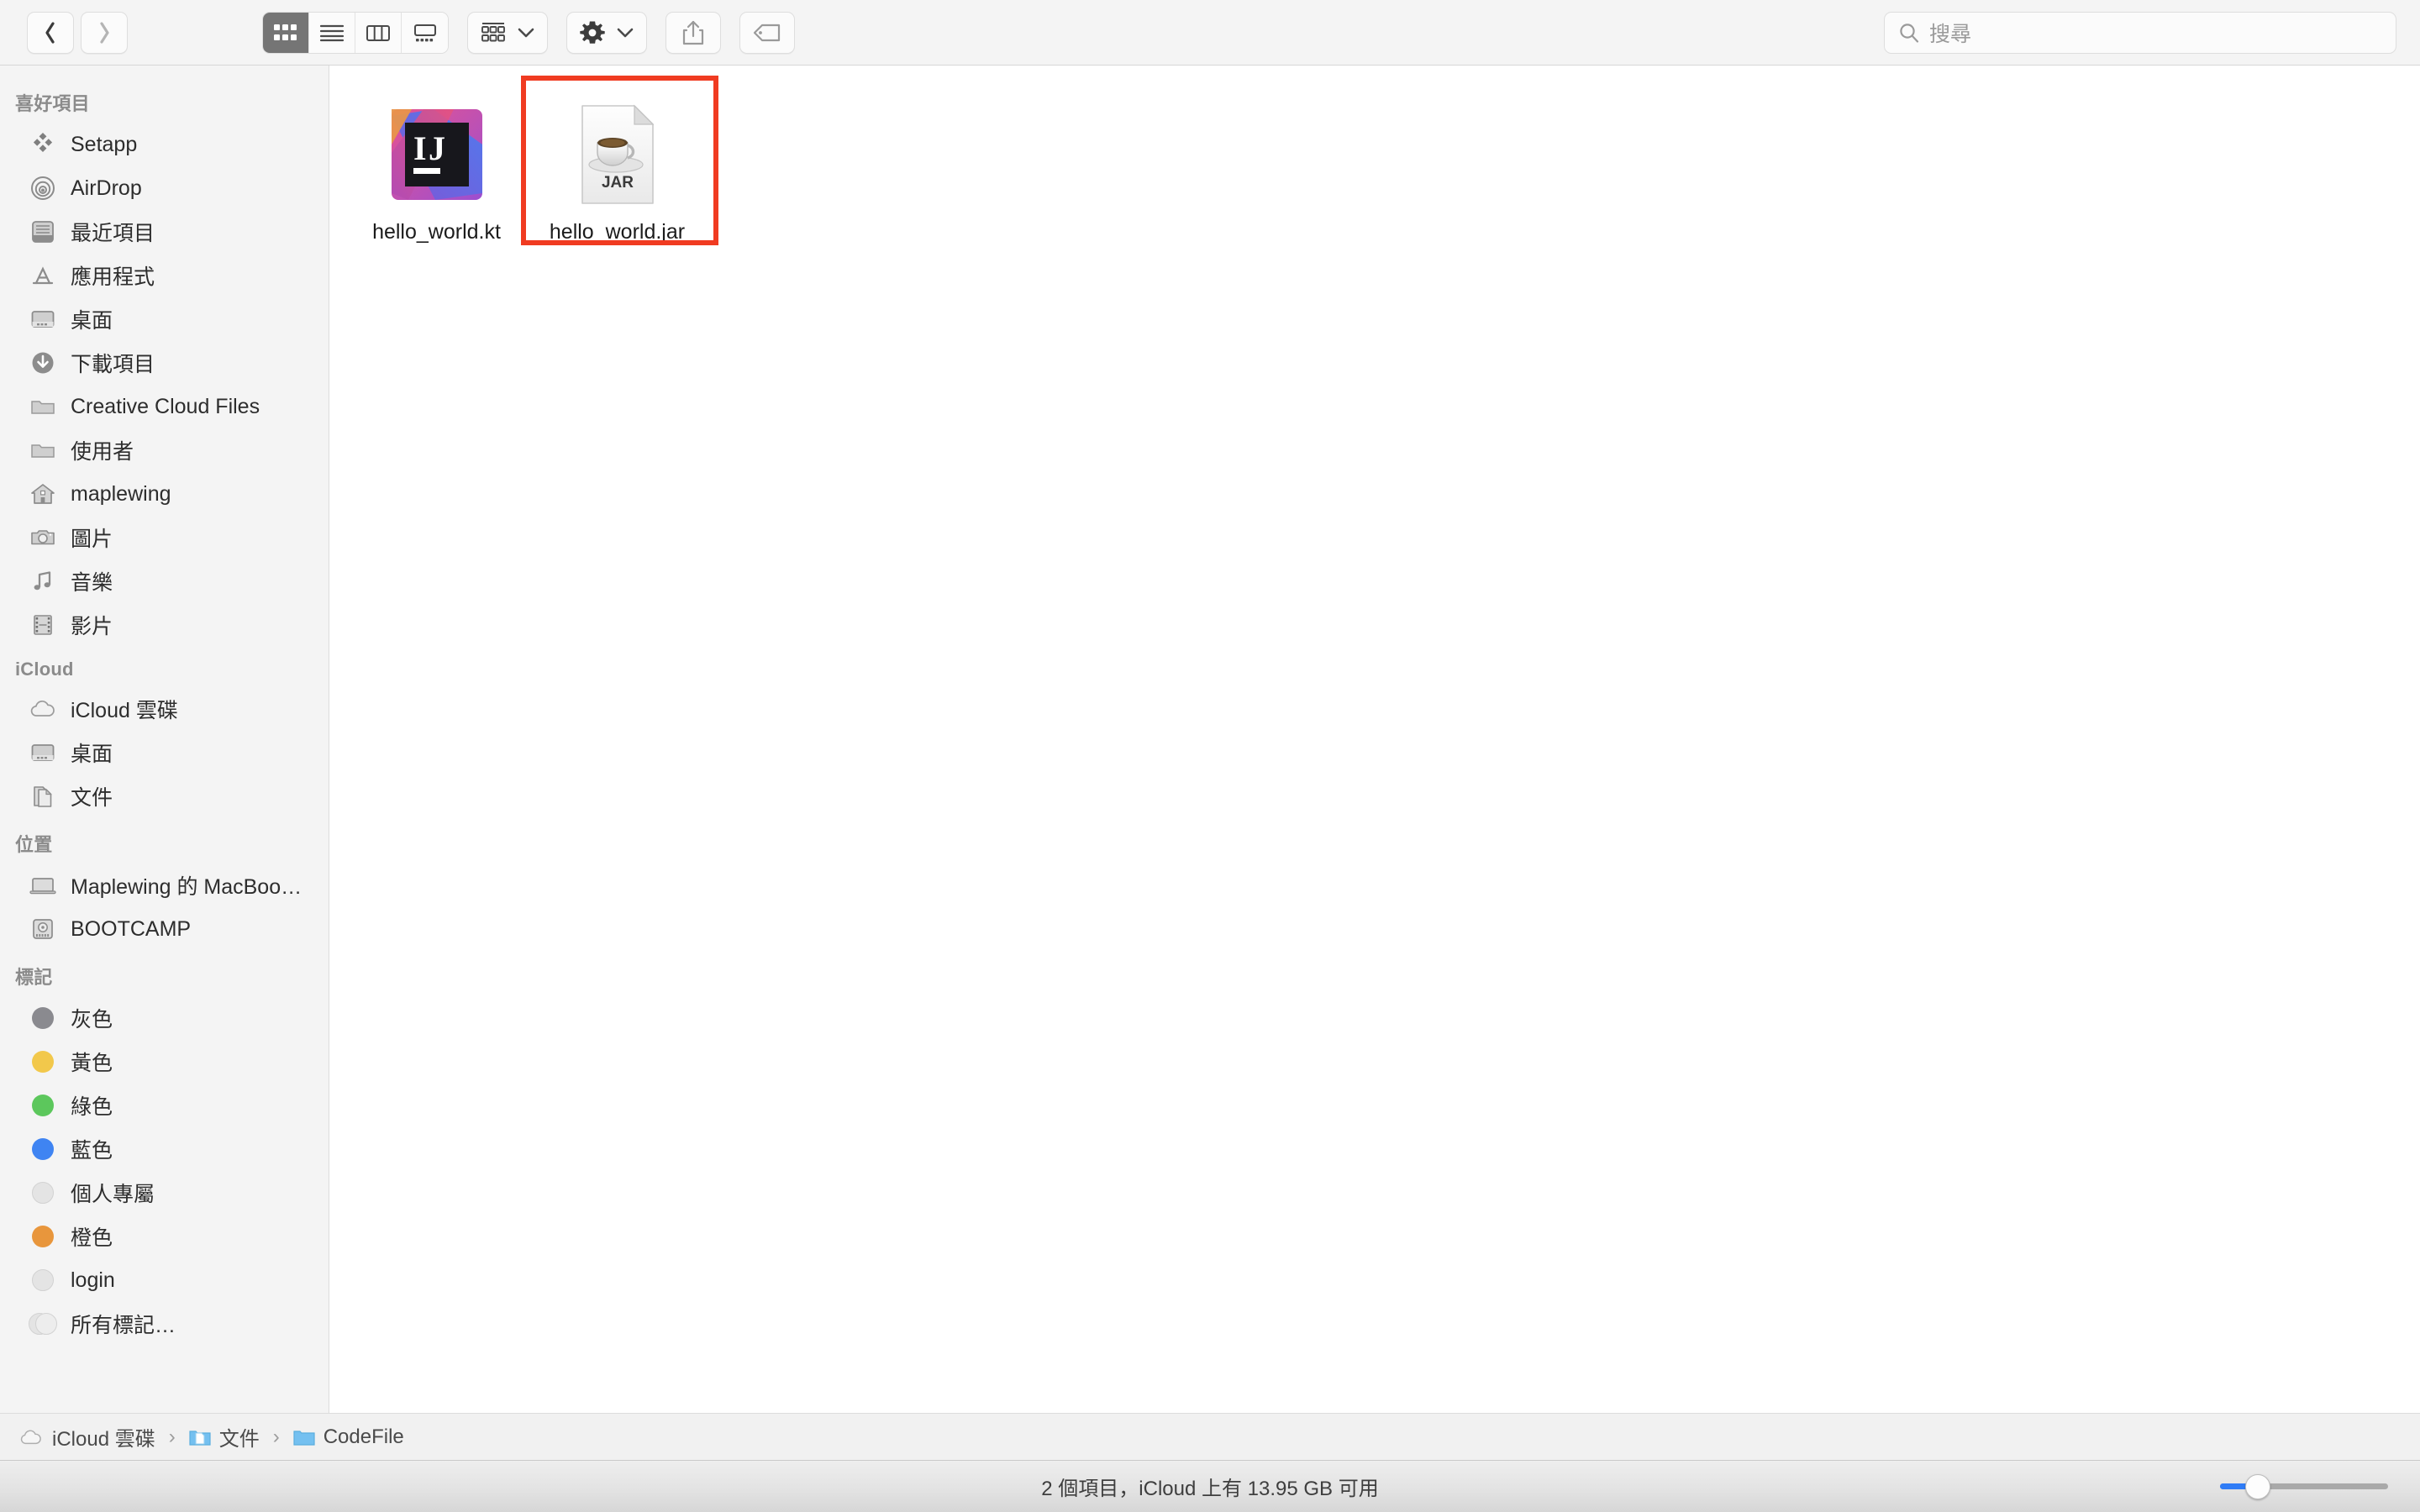  I want to click on file-name-label: hello_world.jar, so click(617, 232).